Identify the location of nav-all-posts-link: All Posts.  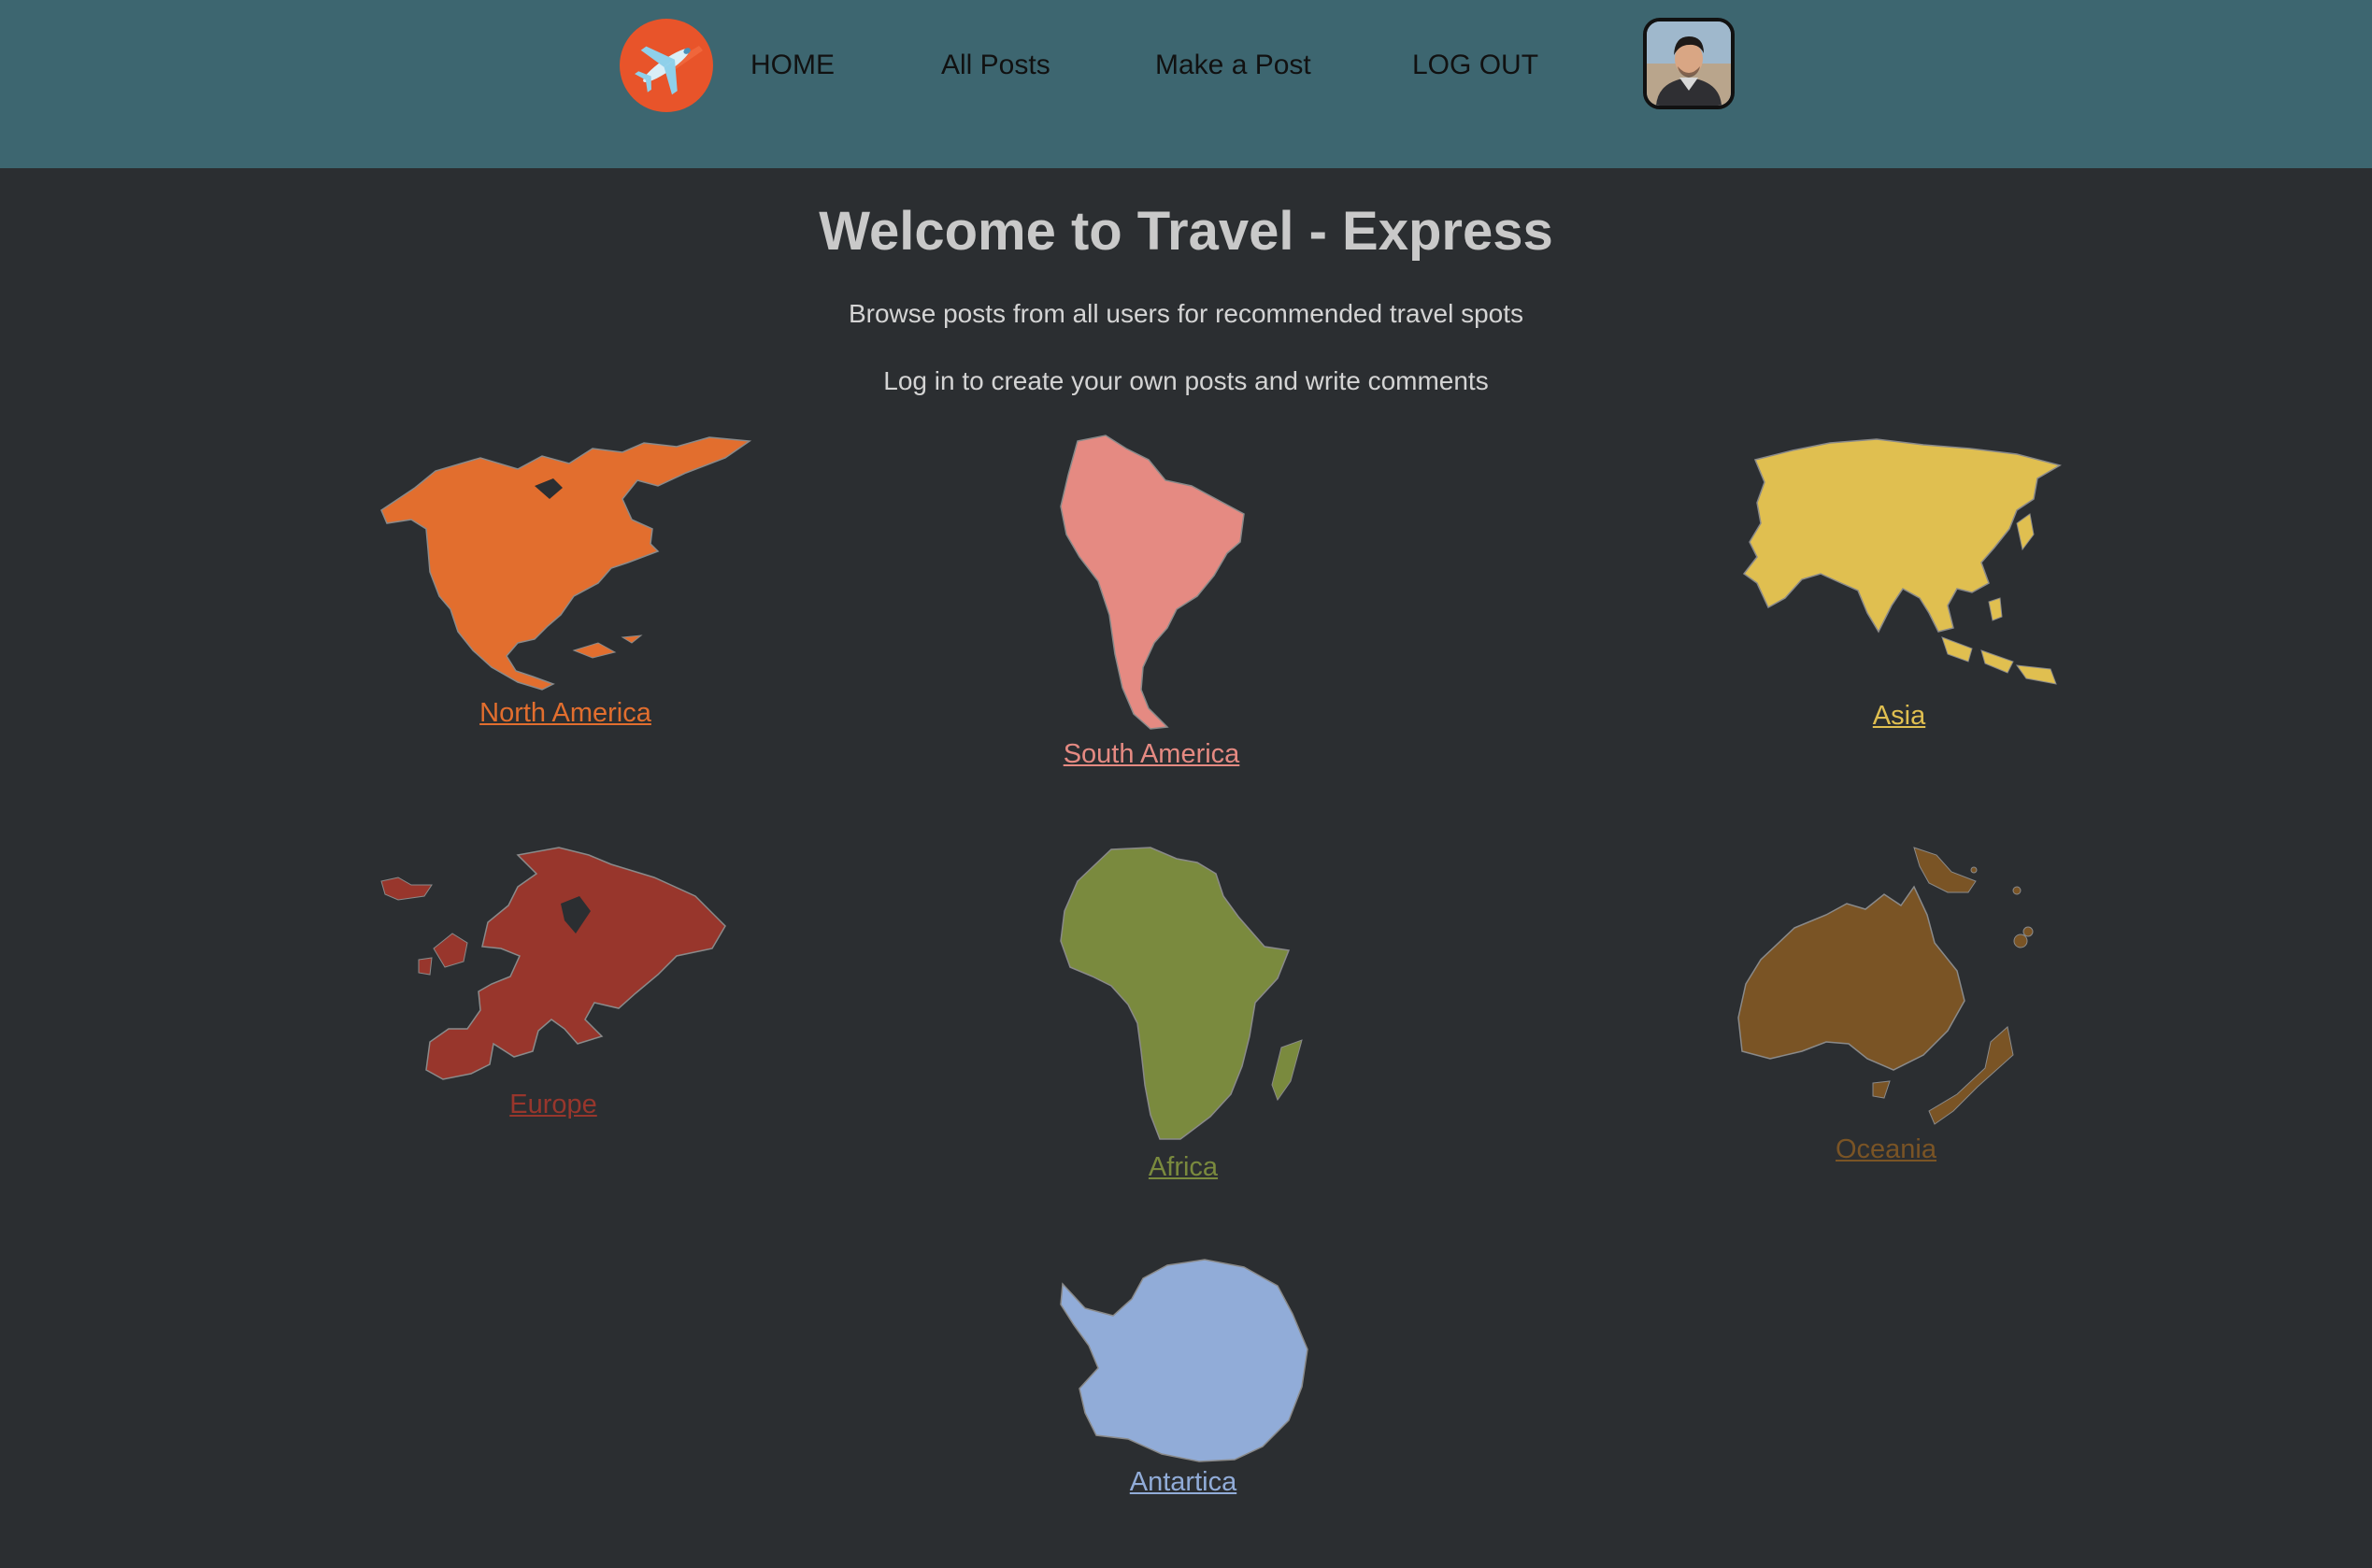
(995, 65).